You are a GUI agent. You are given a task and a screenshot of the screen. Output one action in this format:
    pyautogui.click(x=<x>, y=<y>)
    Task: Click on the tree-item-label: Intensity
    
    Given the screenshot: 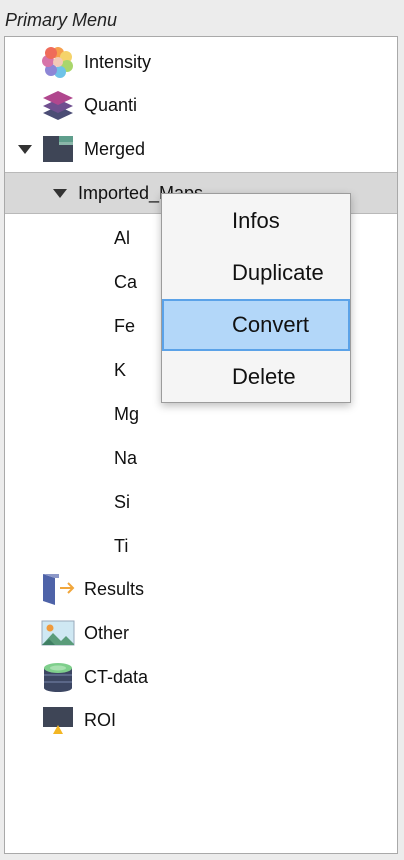 What is the action you would take?
    pyautogui.click(x=118, y=61)
    